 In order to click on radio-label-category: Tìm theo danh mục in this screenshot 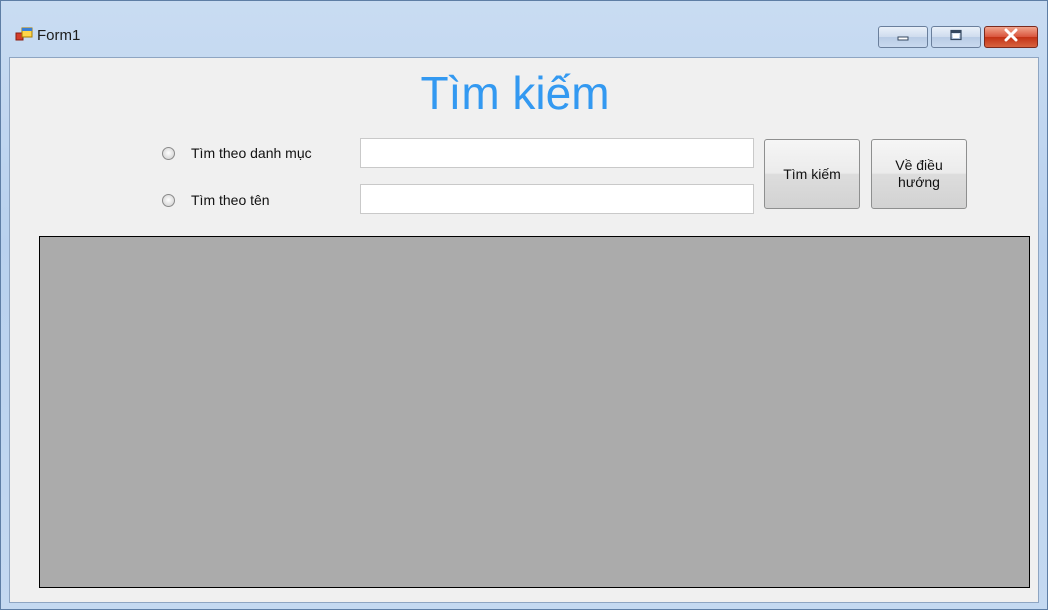, I will do `click(251, 153)`.